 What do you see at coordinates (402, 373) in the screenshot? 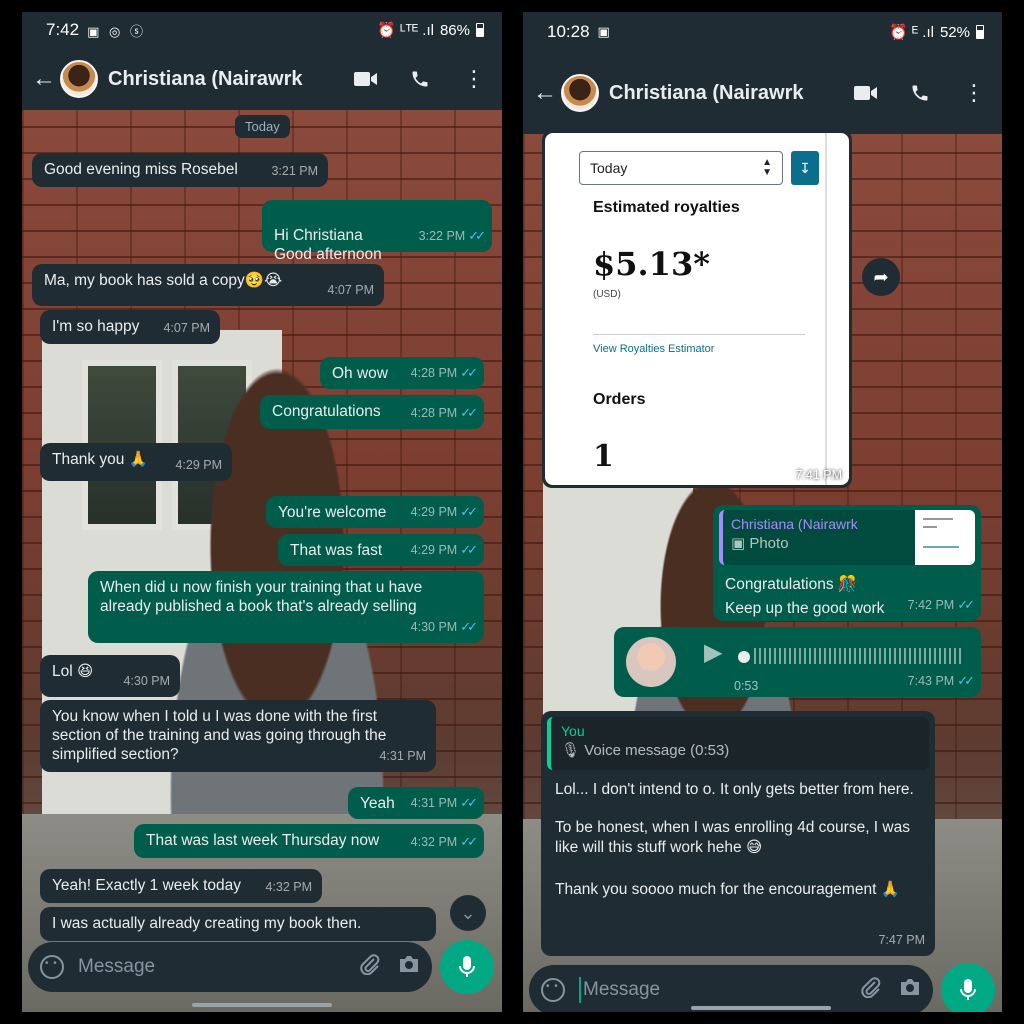
I see `message-bubble: Oh wow 4:28 PM ✓✓` at bounding box center [402, 373].